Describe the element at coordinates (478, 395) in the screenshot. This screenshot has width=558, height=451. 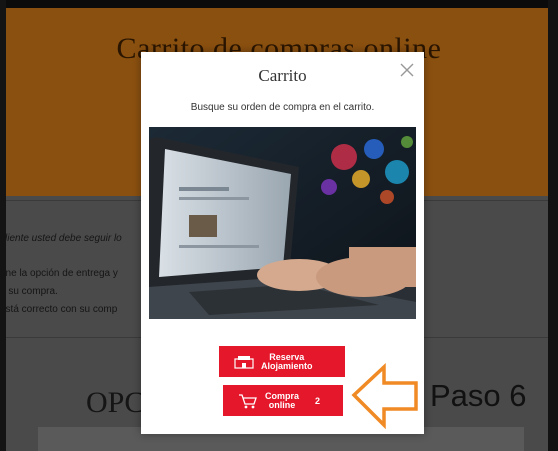
I see `step-label: Paso 6` at that location.